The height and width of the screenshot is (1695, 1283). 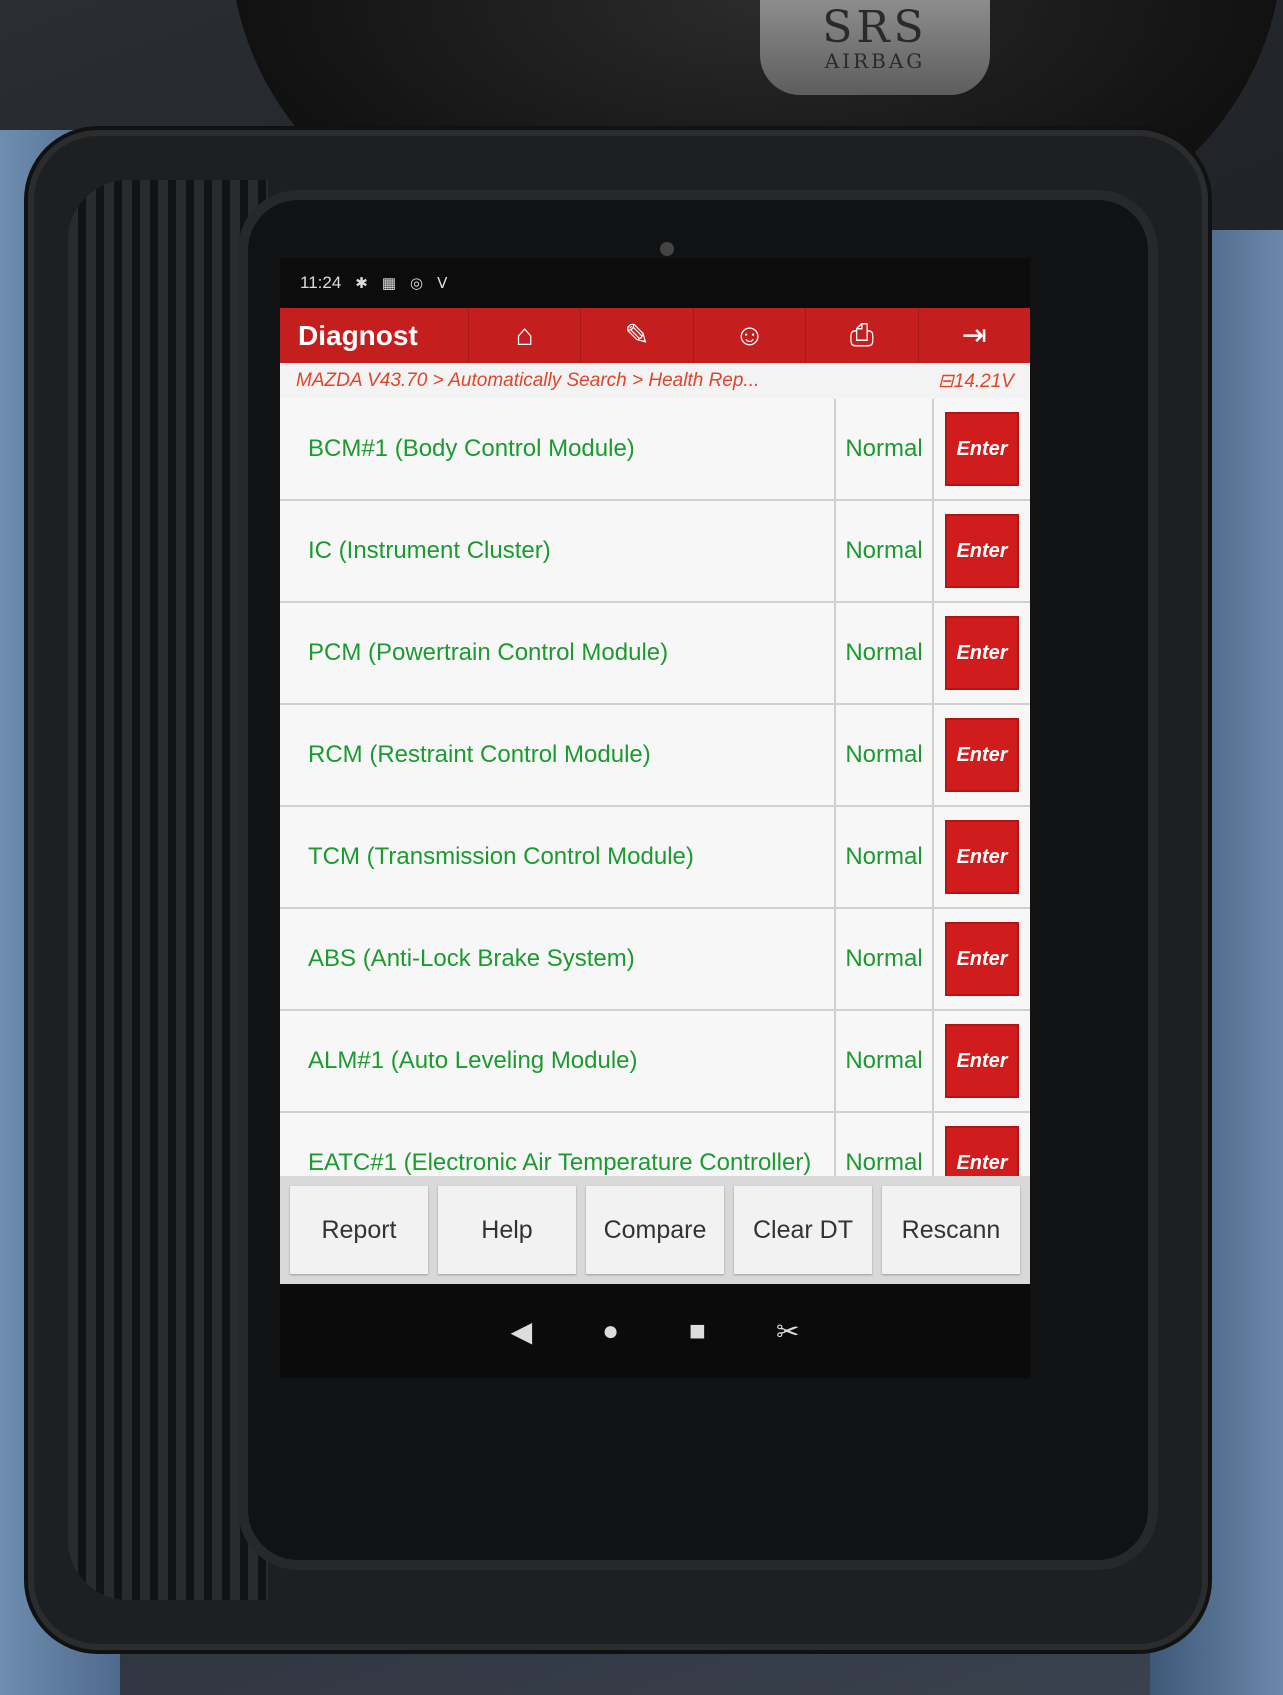 I want to click on table-row: IC (Instrument Cluster) Normal Enter, so click(x=655, y=552).